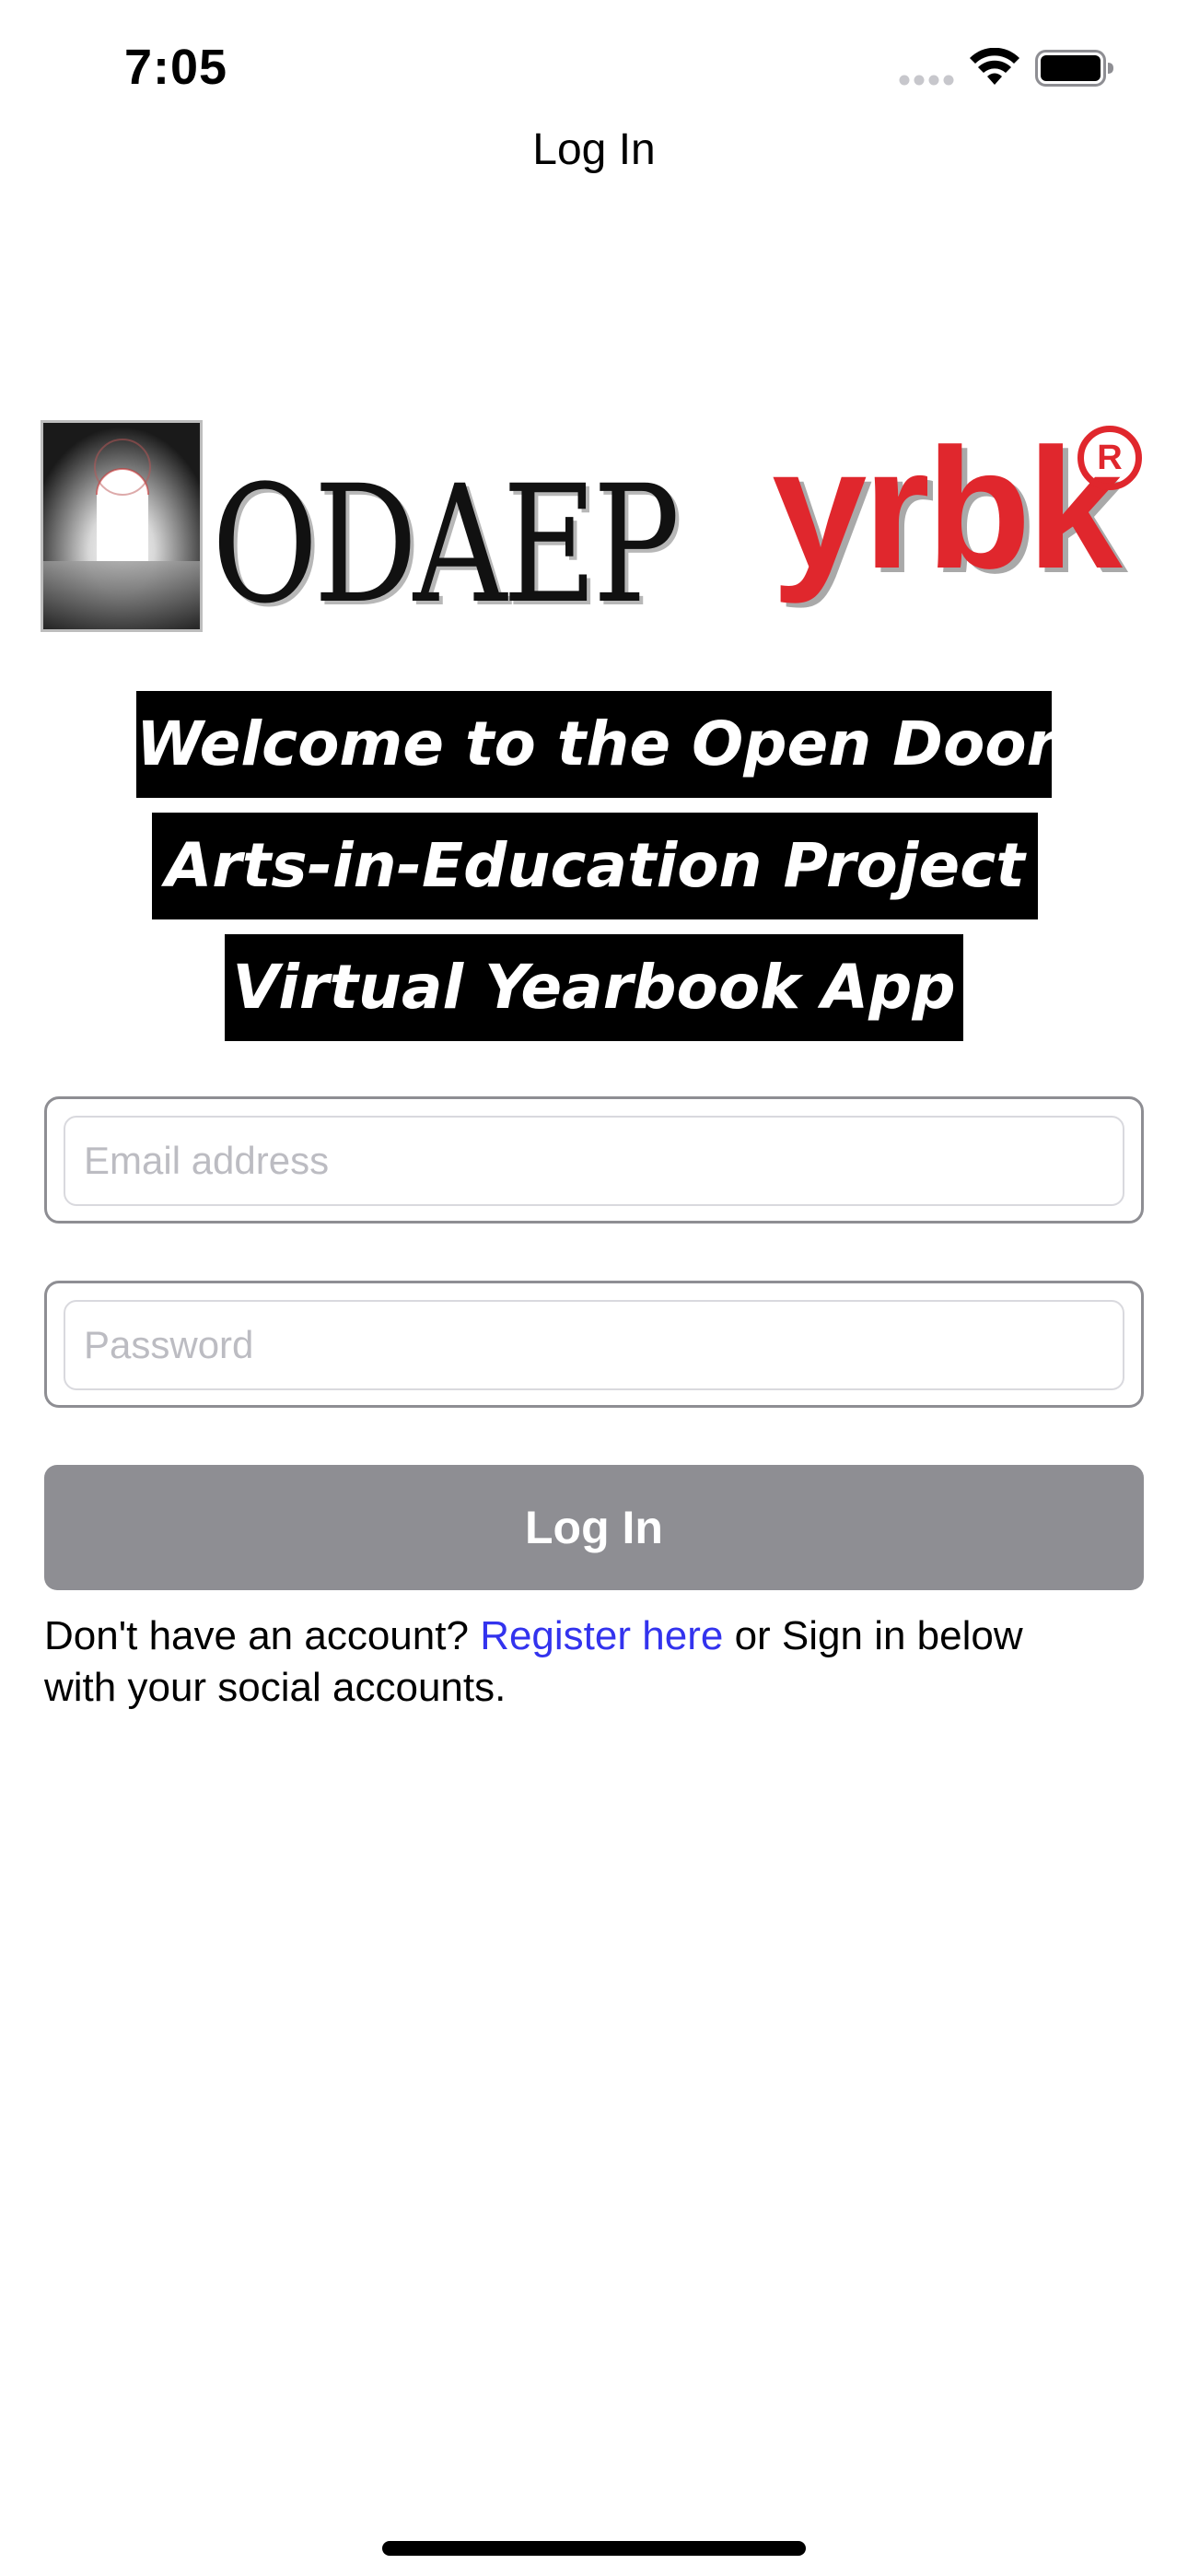  What do you see at coordinates (948, 509) in the screenshot?
I see `logo-wordmark-accent: yrbk` at bounding box center [948, 509].